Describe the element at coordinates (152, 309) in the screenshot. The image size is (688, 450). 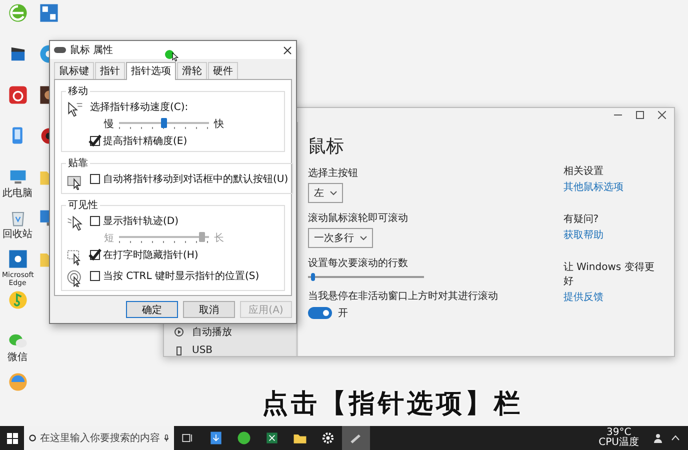
I see `dialog-button: 确定` at that location.